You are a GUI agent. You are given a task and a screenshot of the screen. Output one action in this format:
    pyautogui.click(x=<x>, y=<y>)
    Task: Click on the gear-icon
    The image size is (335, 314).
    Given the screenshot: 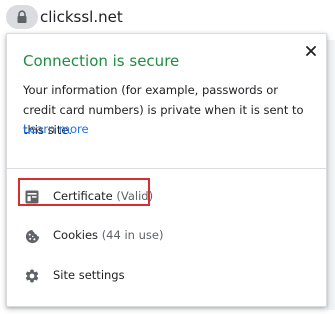 What is the action you would take?
    pyautogui.click(x=32, y=276)
    